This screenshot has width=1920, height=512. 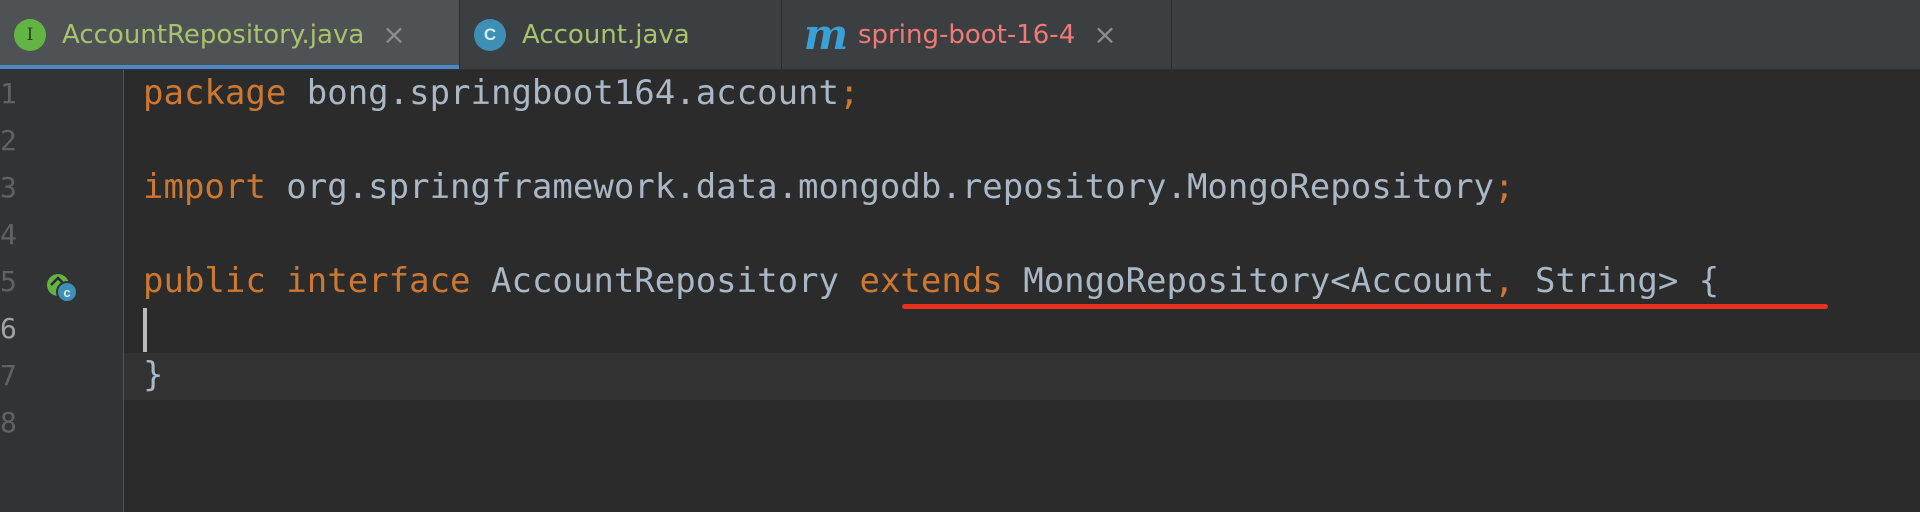 What do you see at coordinates (204, 187) in the screenshot?
I see `keyword: import` at bounding box center [204, 187].